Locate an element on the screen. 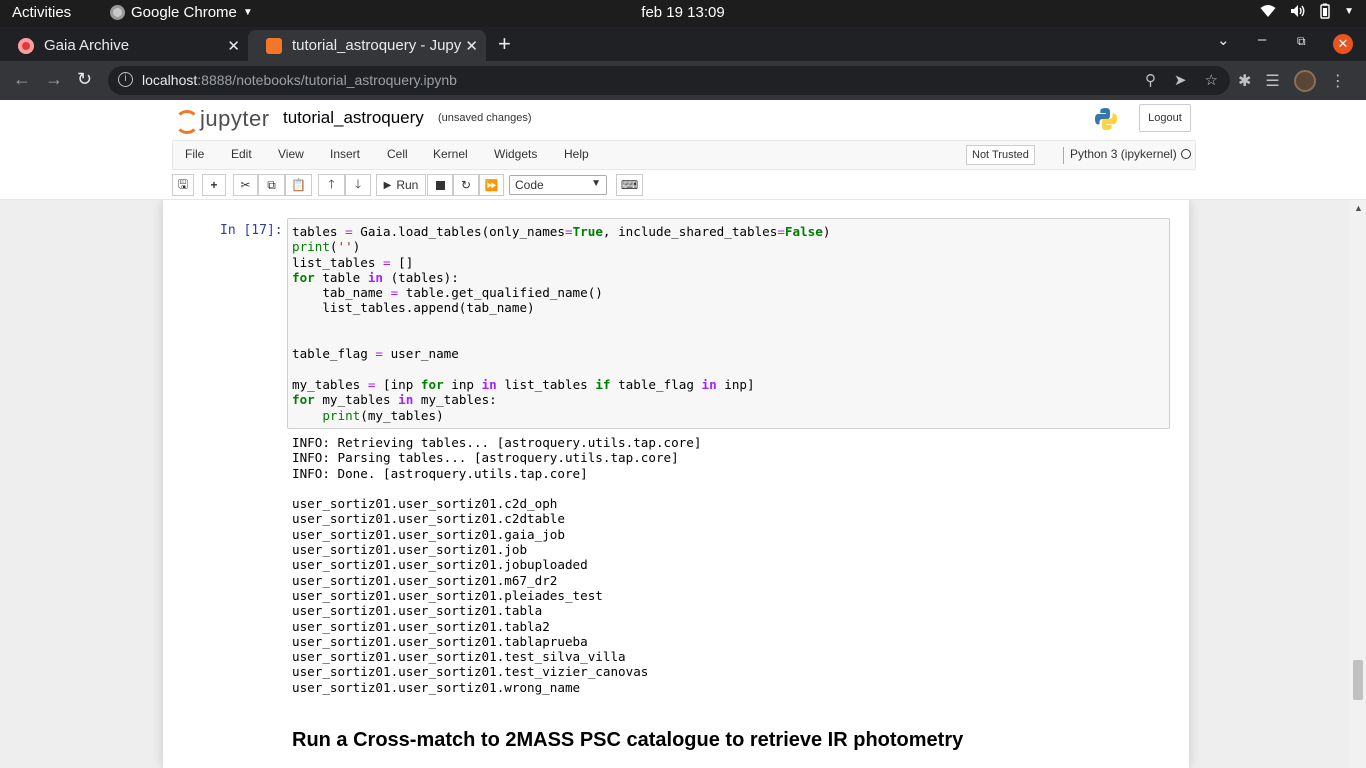  tab-tutorial-astroquery: tutorial_astroquery - Jupy ✕ is located at coordinates (367, 45).